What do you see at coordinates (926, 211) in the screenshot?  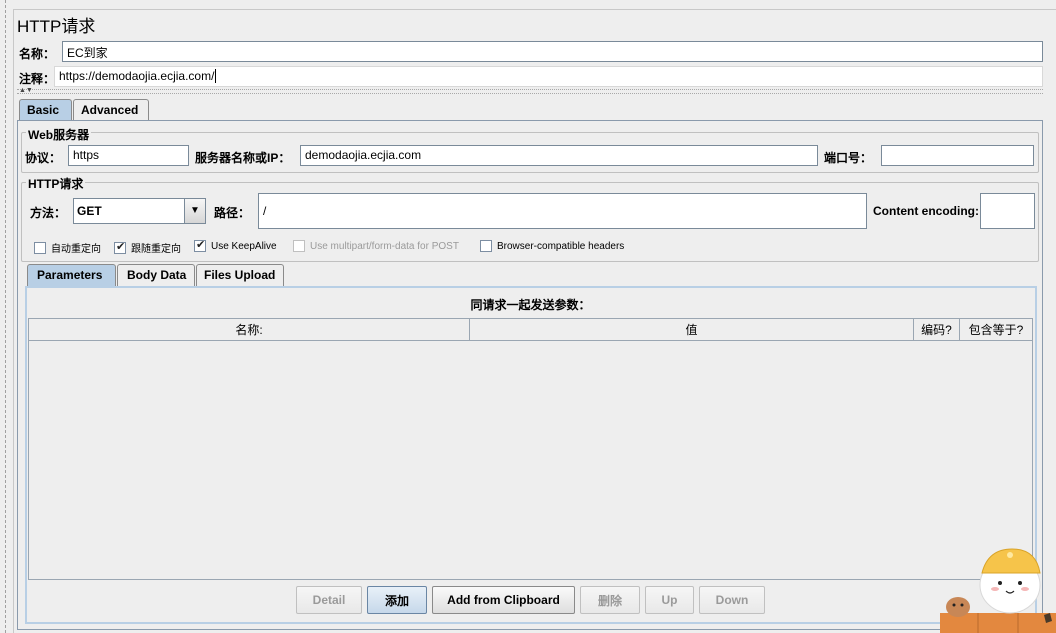 I see `encoding-label: Content encoding:` at bounding box center [926, 211].